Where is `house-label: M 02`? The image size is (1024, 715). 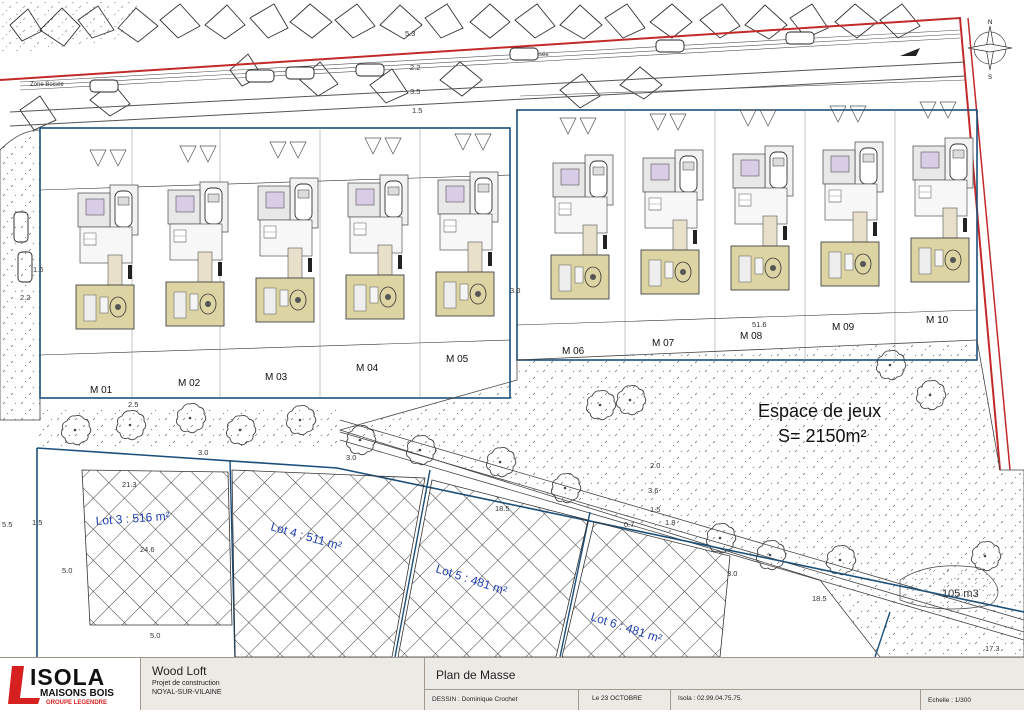 house-label: M 02 is located at coordinates (189, 383).